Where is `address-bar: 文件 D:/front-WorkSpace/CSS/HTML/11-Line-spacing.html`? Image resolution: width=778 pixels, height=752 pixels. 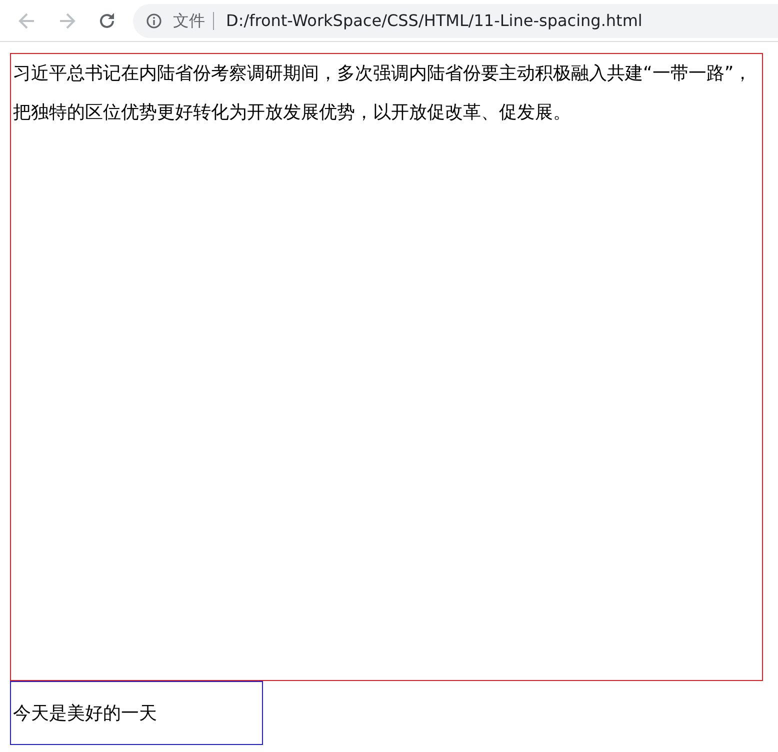
address-bar: 文件 D:/front-WorkSpace/CSS/HTML/11-Line-spacing.html is located at coordinates (455, 21).